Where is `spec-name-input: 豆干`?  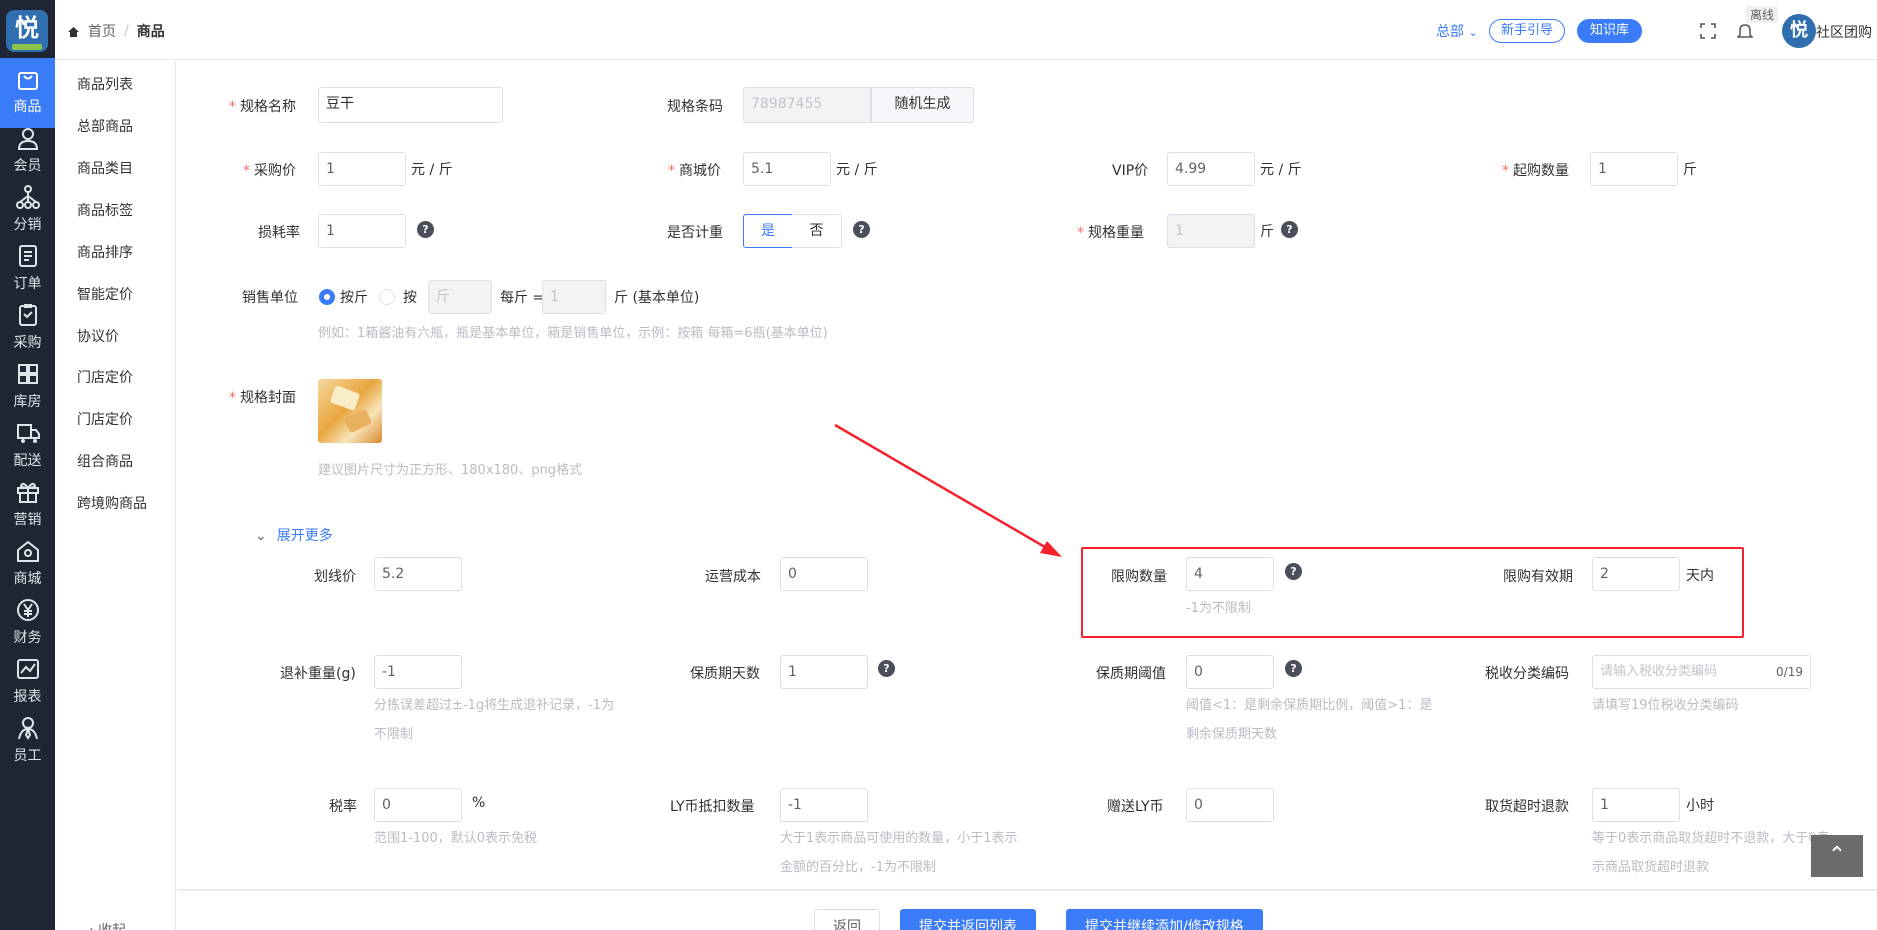 spec-name-input: 豆干 is located at coordinates (410, 105).